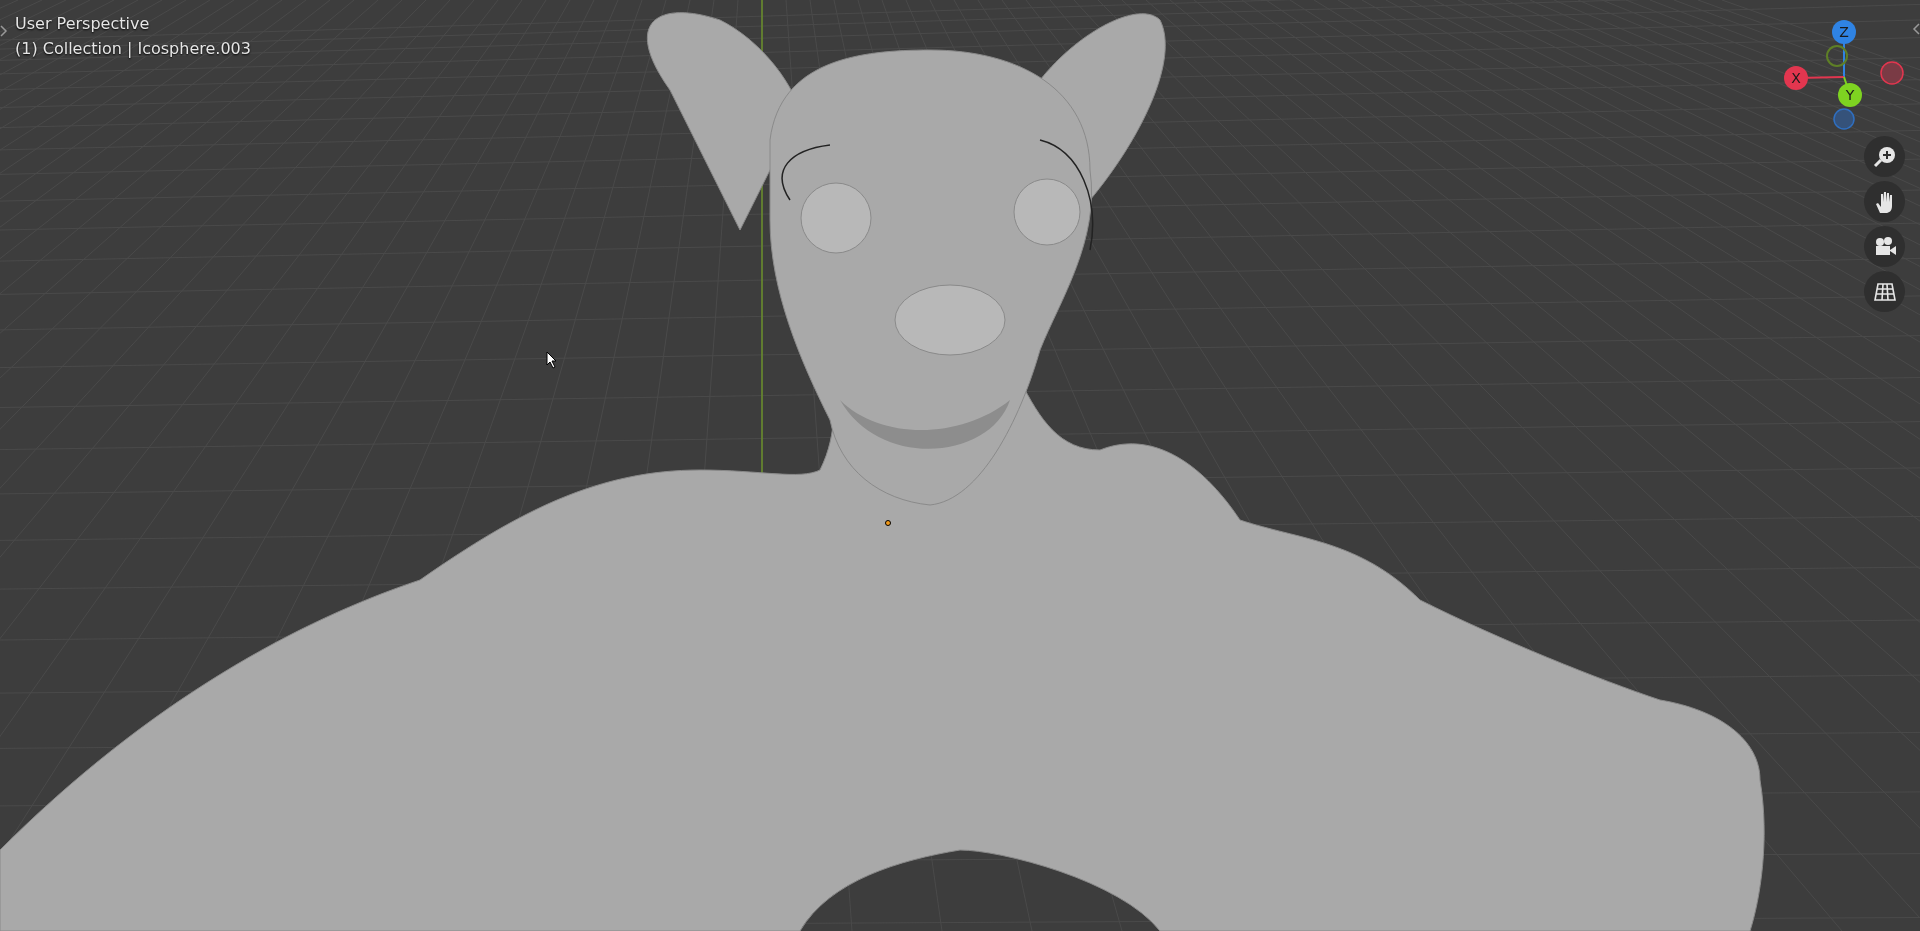 This screenshot has width=1920, height=931. What do you see at coordinates (1844, 32) in the screenshot?
I see `axis-handle: Z` at bounding box center [1844, 32].